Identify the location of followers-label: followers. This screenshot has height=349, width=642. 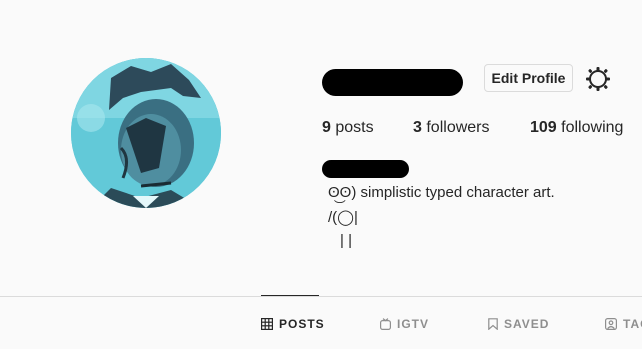
(458, 127).